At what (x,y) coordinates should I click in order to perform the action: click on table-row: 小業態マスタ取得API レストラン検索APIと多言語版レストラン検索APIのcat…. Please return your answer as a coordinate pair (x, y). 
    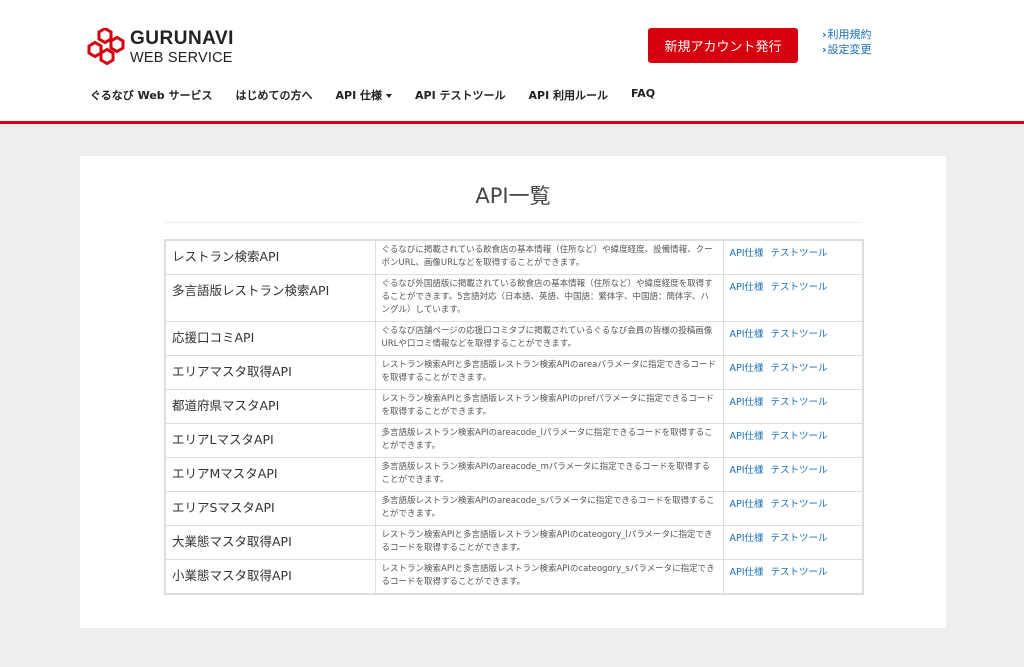
    Looking at the image, I should click on (514, 576).